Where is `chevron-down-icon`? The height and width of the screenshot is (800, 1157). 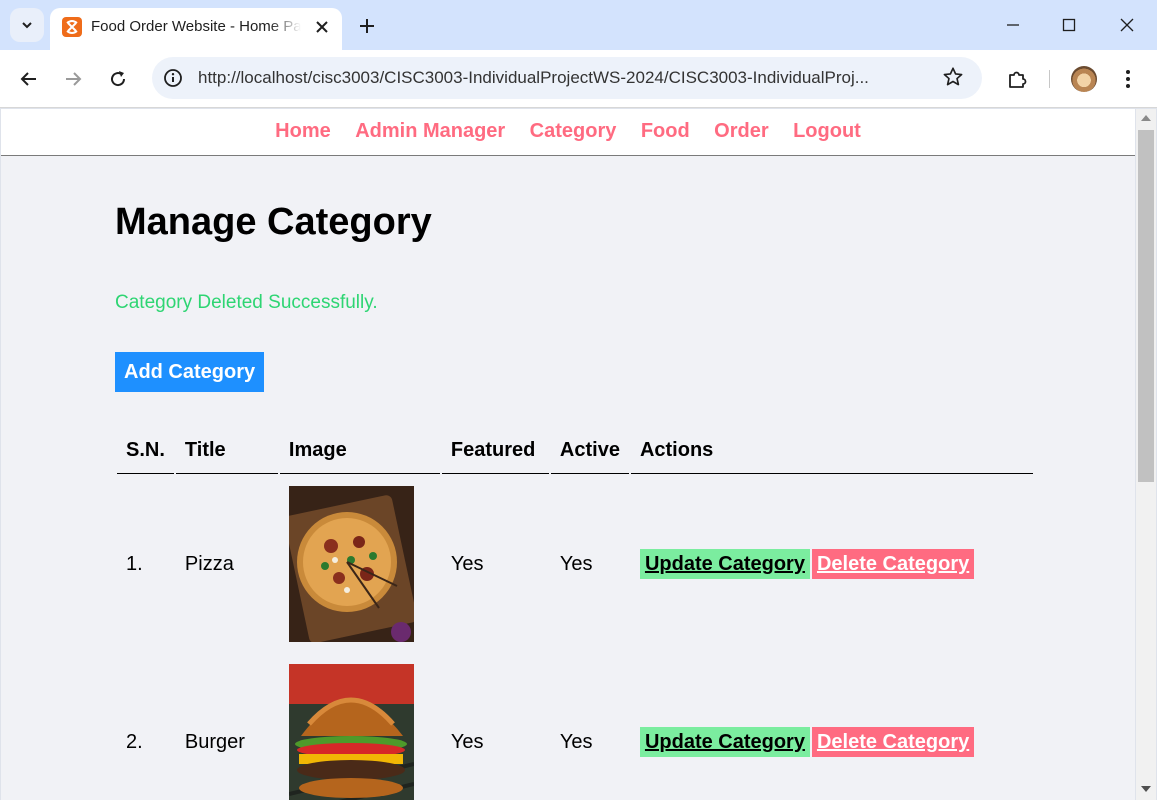
chevron-down-icon is located at coordinates (27, 25).